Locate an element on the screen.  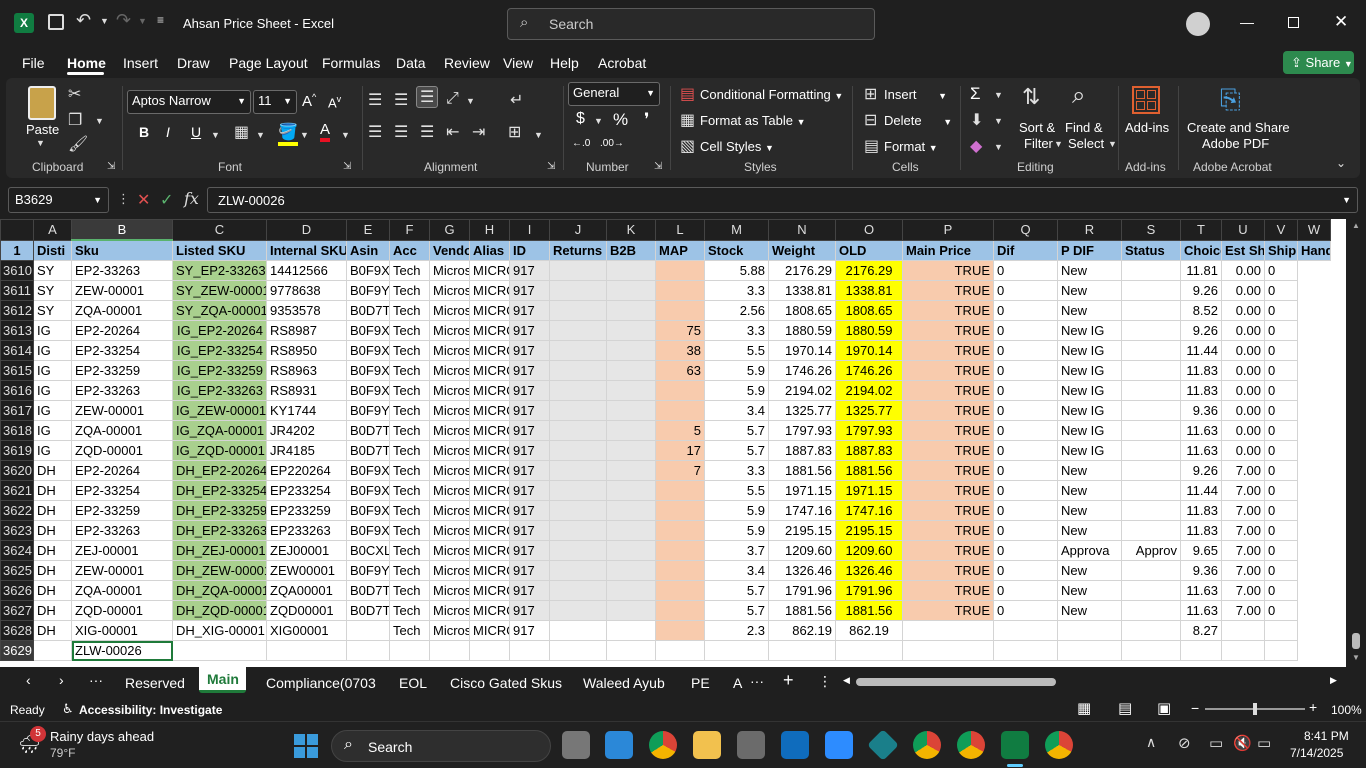
cell: 1971.15 is located at coordinates (869, 490).